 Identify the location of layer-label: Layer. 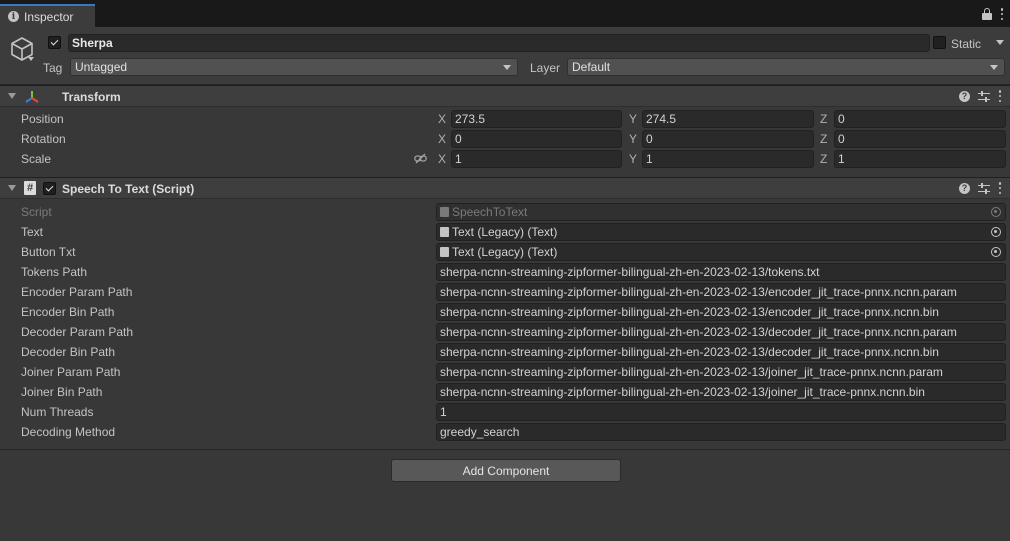
(545, 68).